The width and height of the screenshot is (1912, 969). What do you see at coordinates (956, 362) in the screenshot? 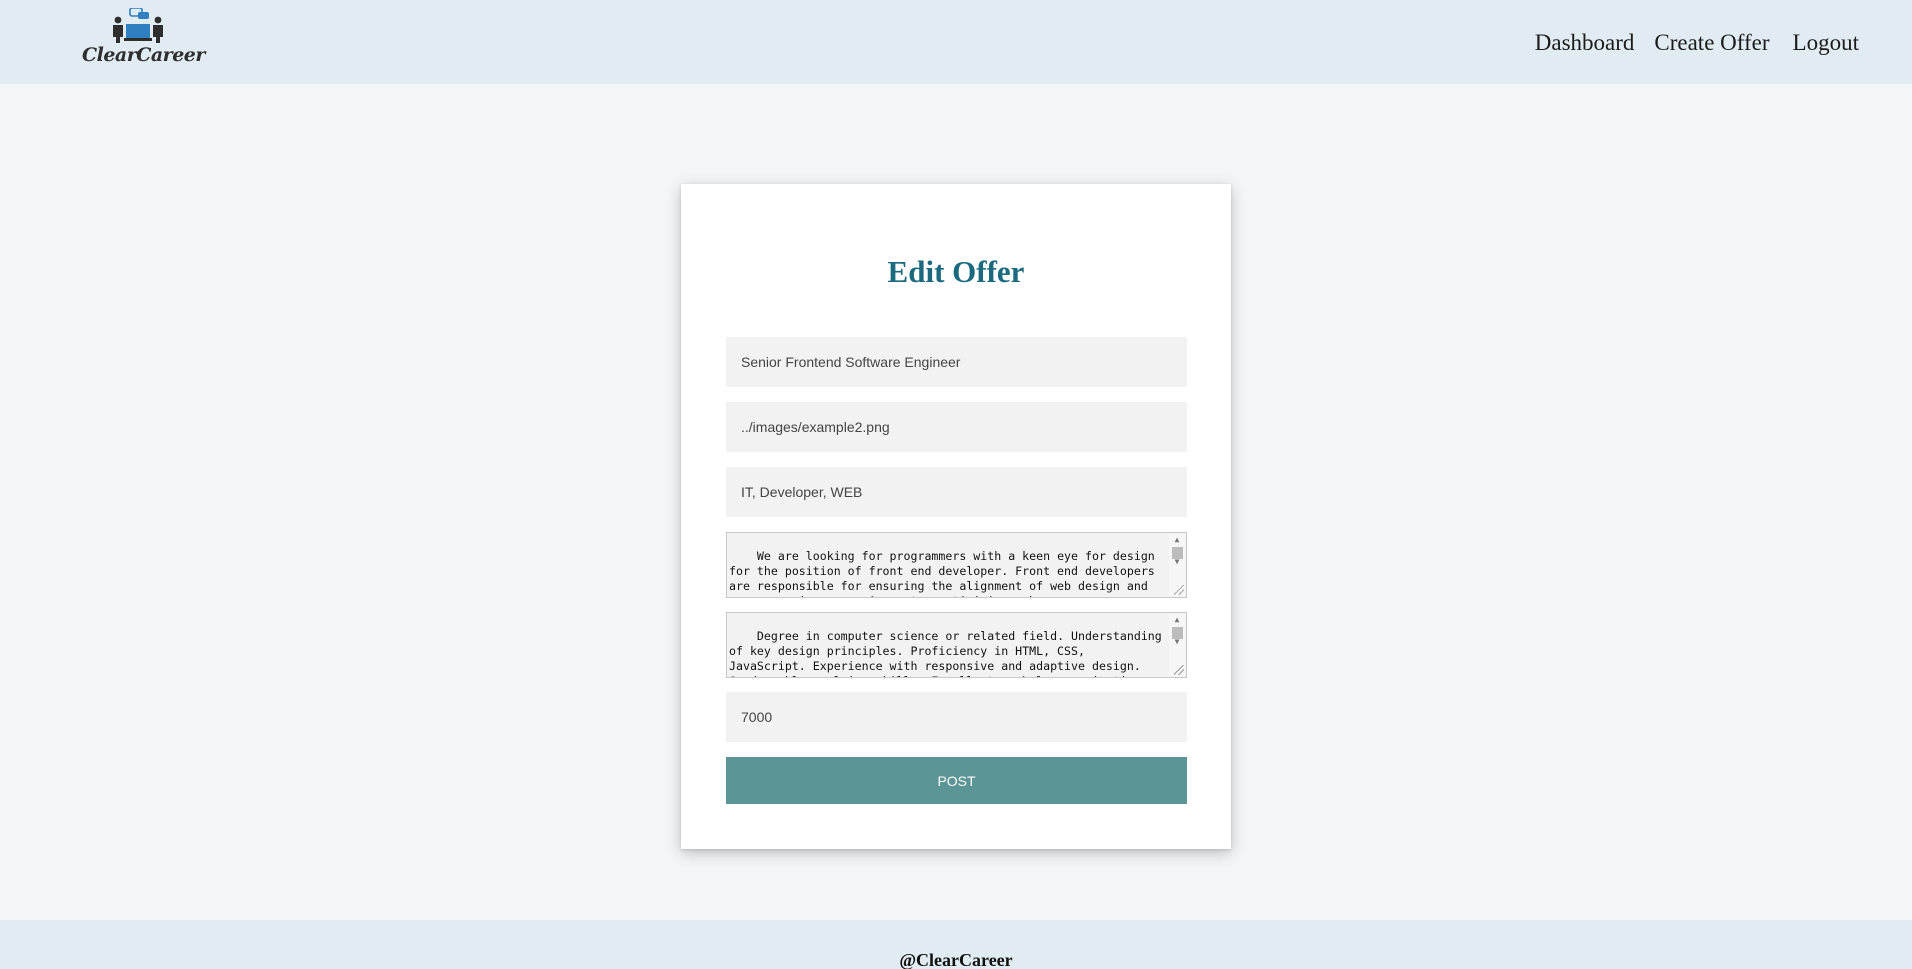
I see `job-title-input` at bounding box center [956, 362].